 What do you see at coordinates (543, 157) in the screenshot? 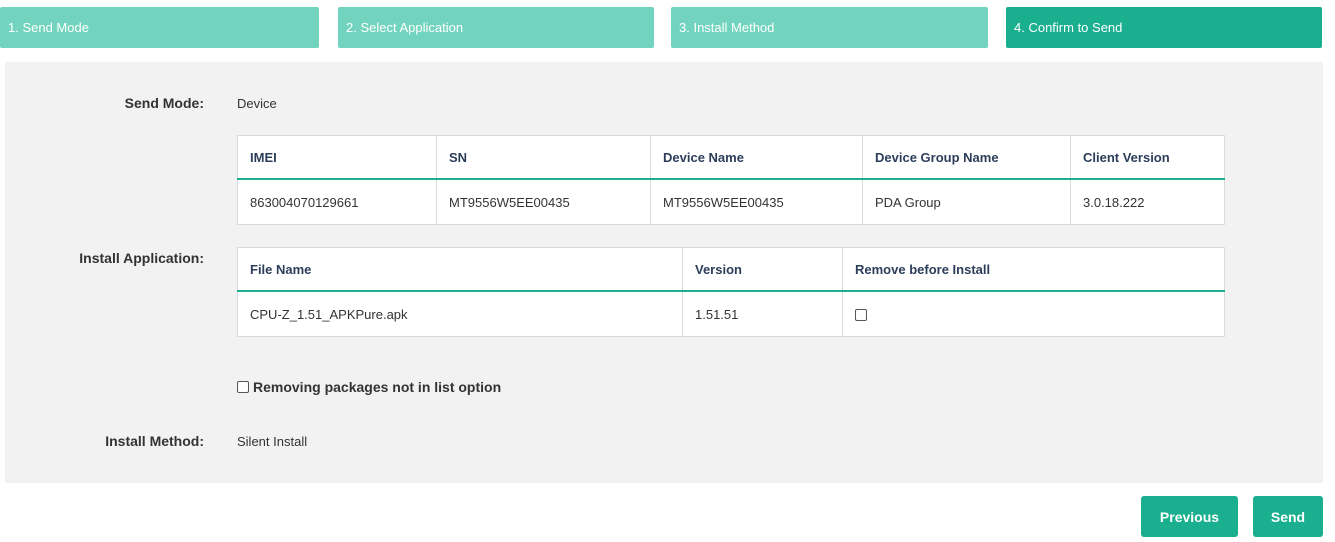
I see `column-header-sn: SN` at bounding box center [543, 157].